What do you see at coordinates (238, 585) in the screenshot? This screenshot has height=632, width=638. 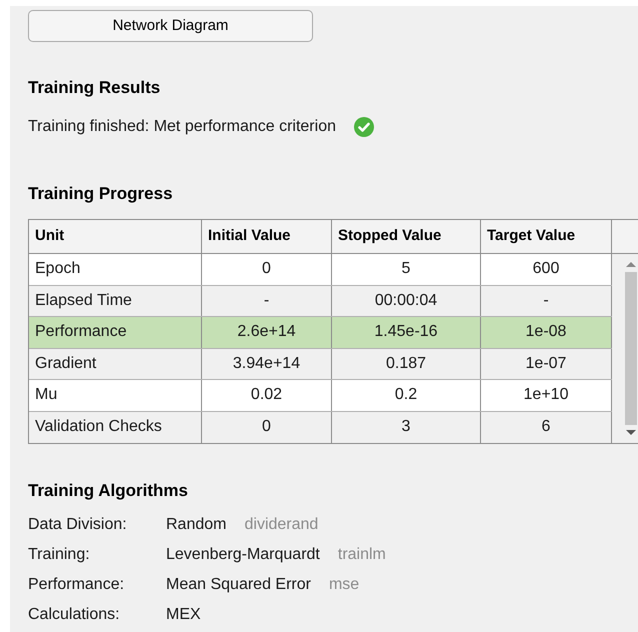 I see `algorithm-value: Mean Squared Error` at bounding box center [238, 585].